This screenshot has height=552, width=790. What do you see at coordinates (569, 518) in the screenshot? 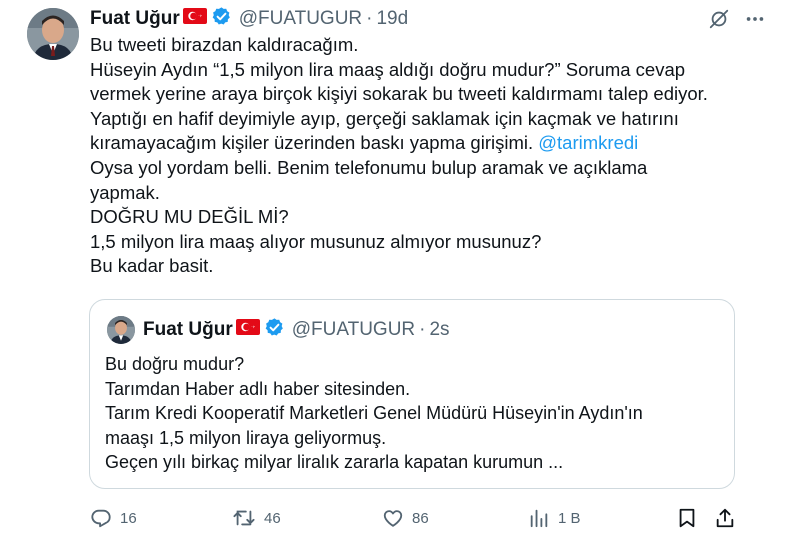
I see `view-count: 1 B` at bounding box center [569, 518].